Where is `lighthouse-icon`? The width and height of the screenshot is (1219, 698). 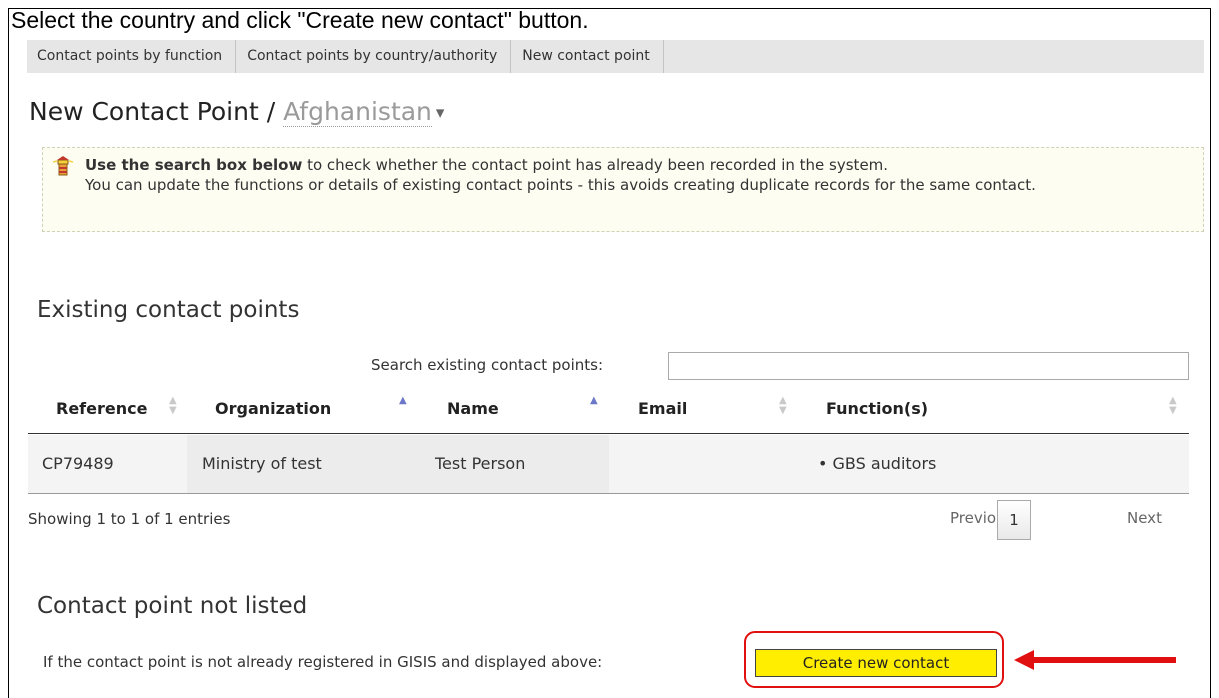 lighthouse-icon is located at coordinates (63, 166).